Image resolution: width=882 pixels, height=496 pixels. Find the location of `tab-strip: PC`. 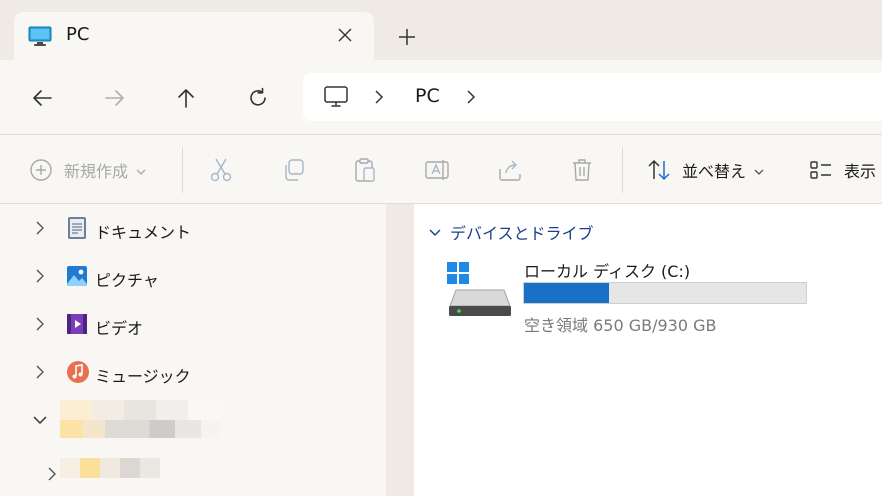

tab-strip: PC is located at coordinates (441, 30).